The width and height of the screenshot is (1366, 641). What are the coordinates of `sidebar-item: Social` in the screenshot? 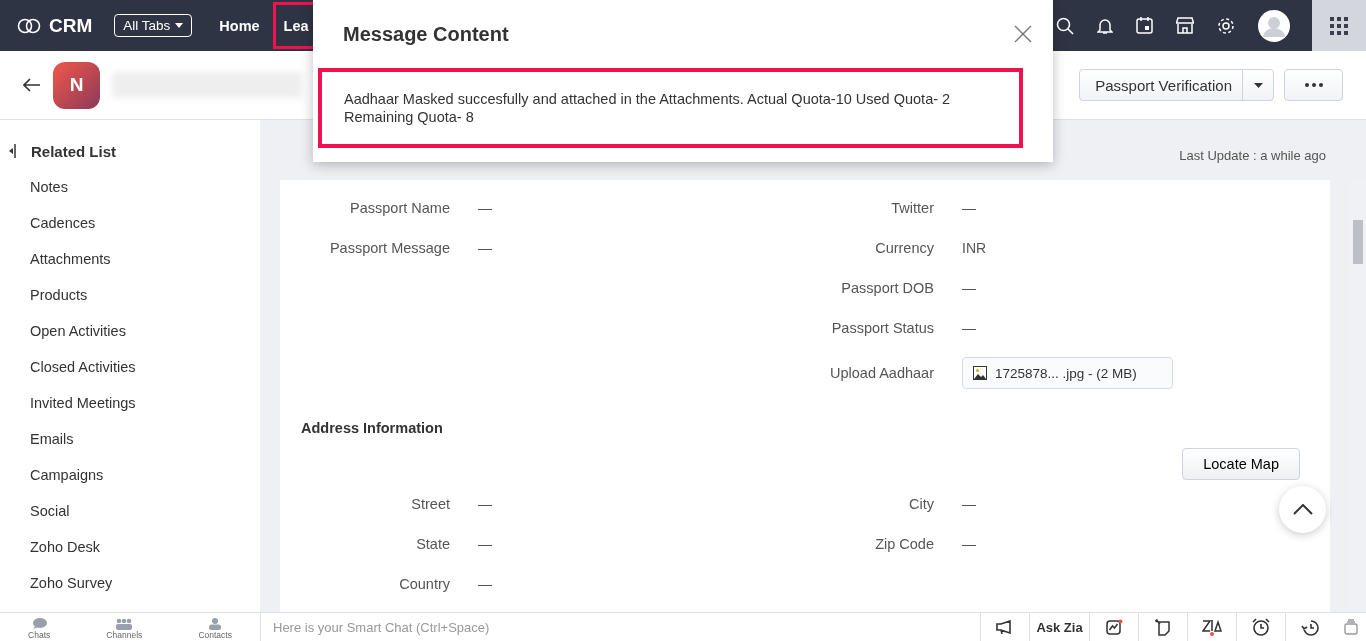 It's located at (145, 518).